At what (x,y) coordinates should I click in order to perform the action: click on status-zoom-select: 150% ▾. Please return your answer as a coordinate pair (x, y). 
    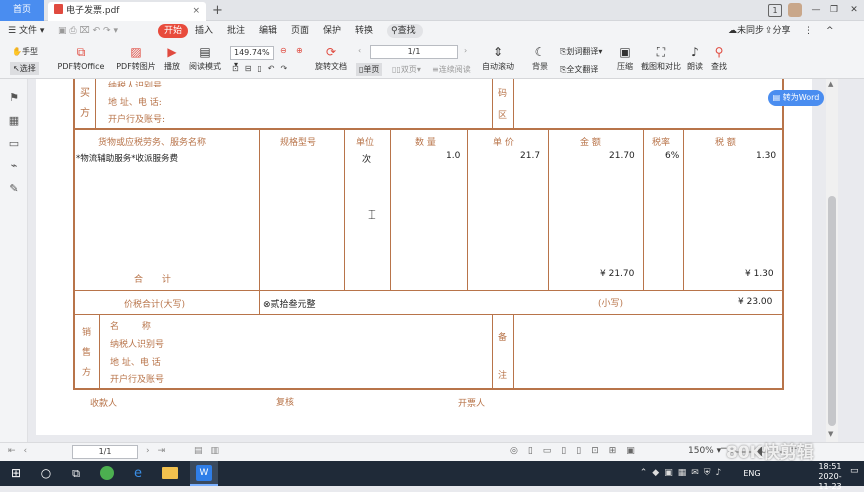
    Looking at the image, I should click on (704, 451).